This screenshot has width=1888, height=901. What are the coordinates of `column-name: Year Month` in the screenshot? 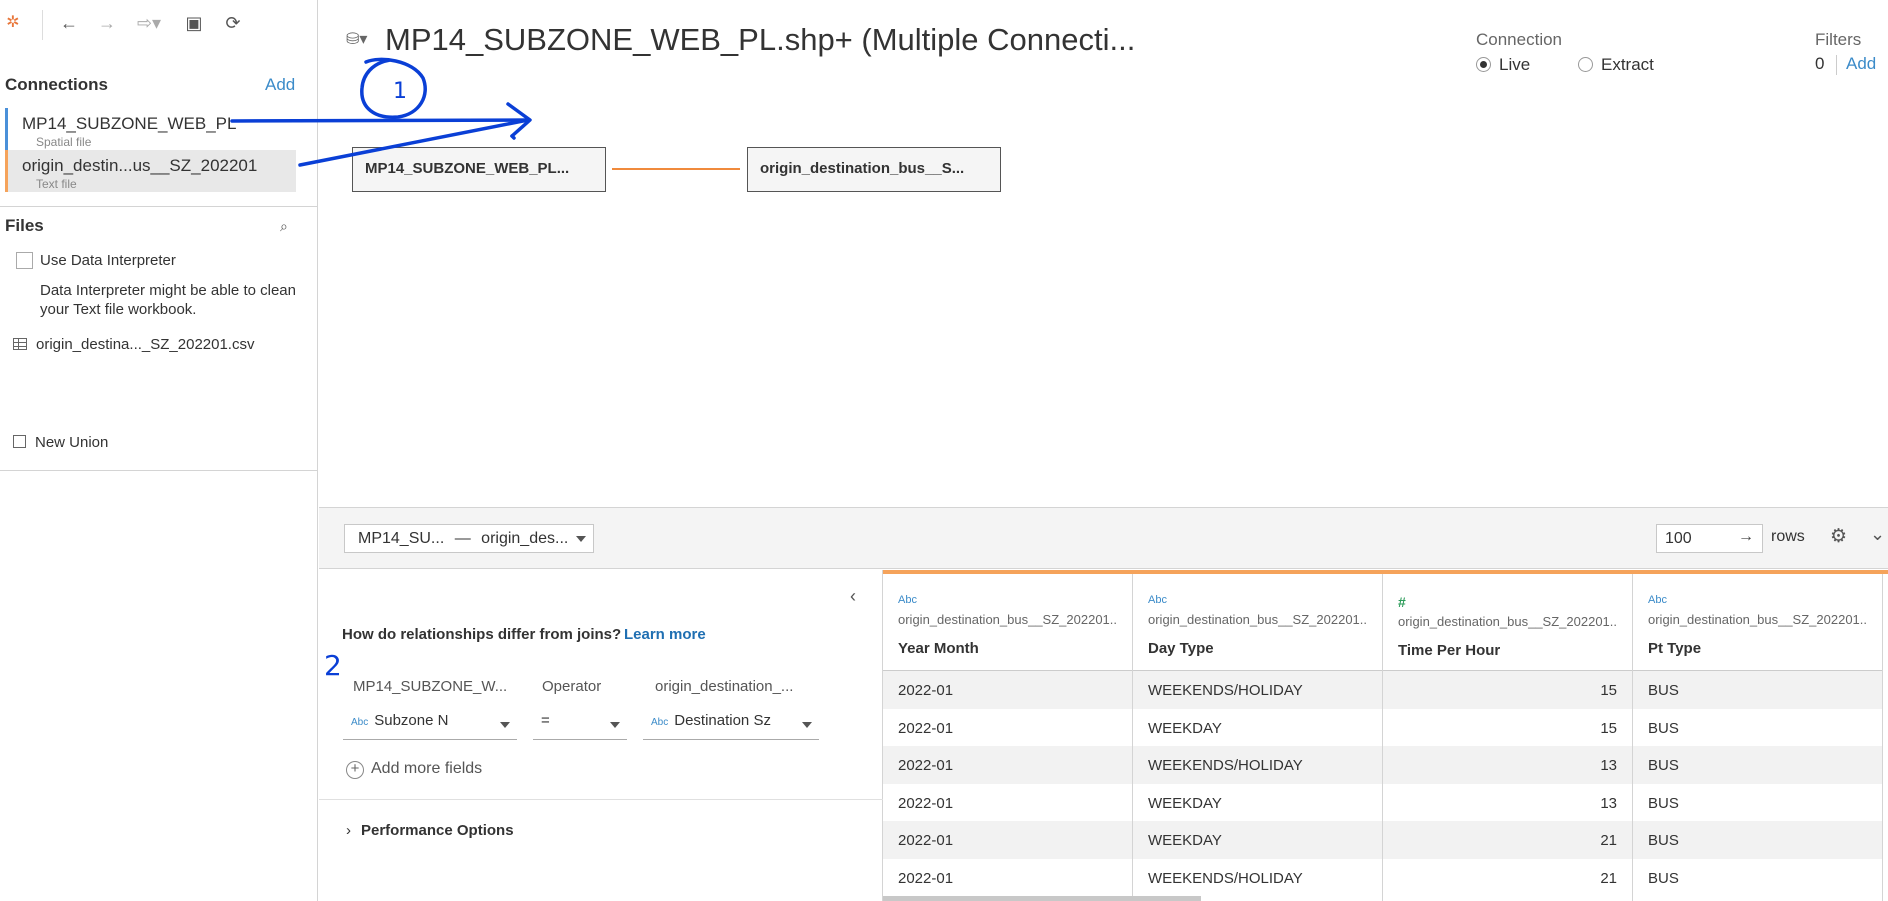 It's located at (938, 648).